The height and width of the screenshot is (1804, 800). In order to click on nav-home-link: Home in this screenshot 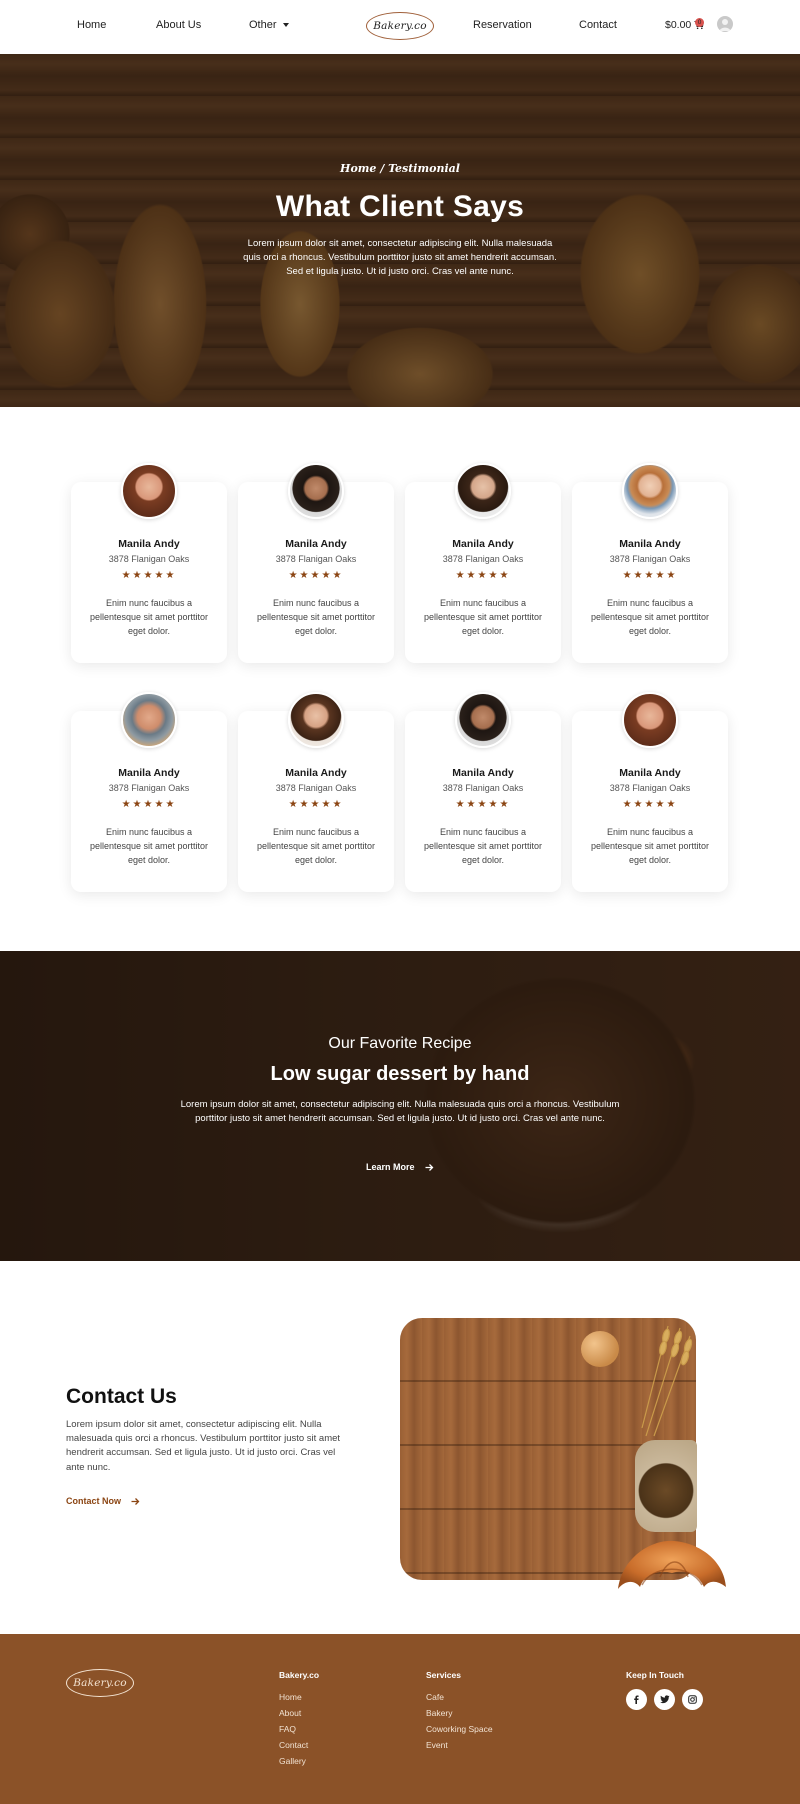, I will do `click(91, 25)`.